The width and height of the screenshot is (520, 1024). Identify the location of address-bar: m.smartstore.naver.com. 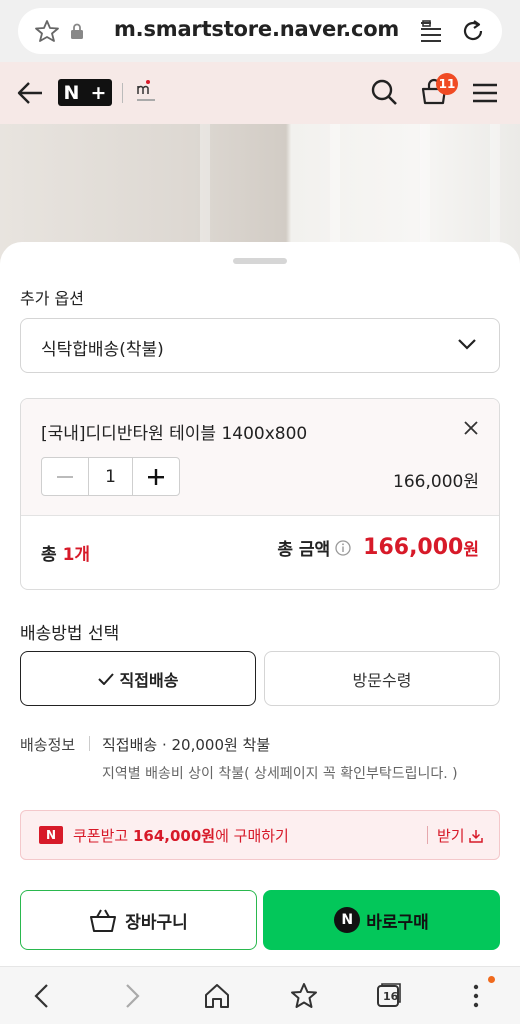
(260, 31).